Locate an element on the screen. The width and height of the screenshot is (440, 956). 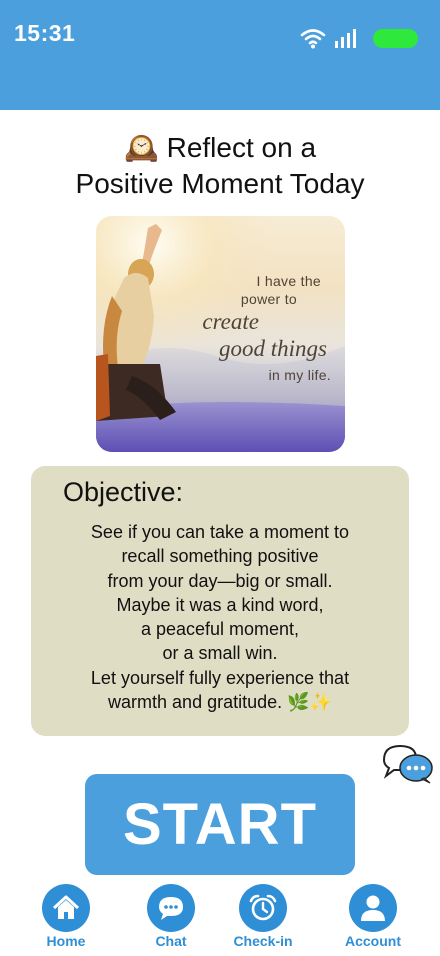
objective-line: from your day—big or small. is located at coordinates (220, 580).